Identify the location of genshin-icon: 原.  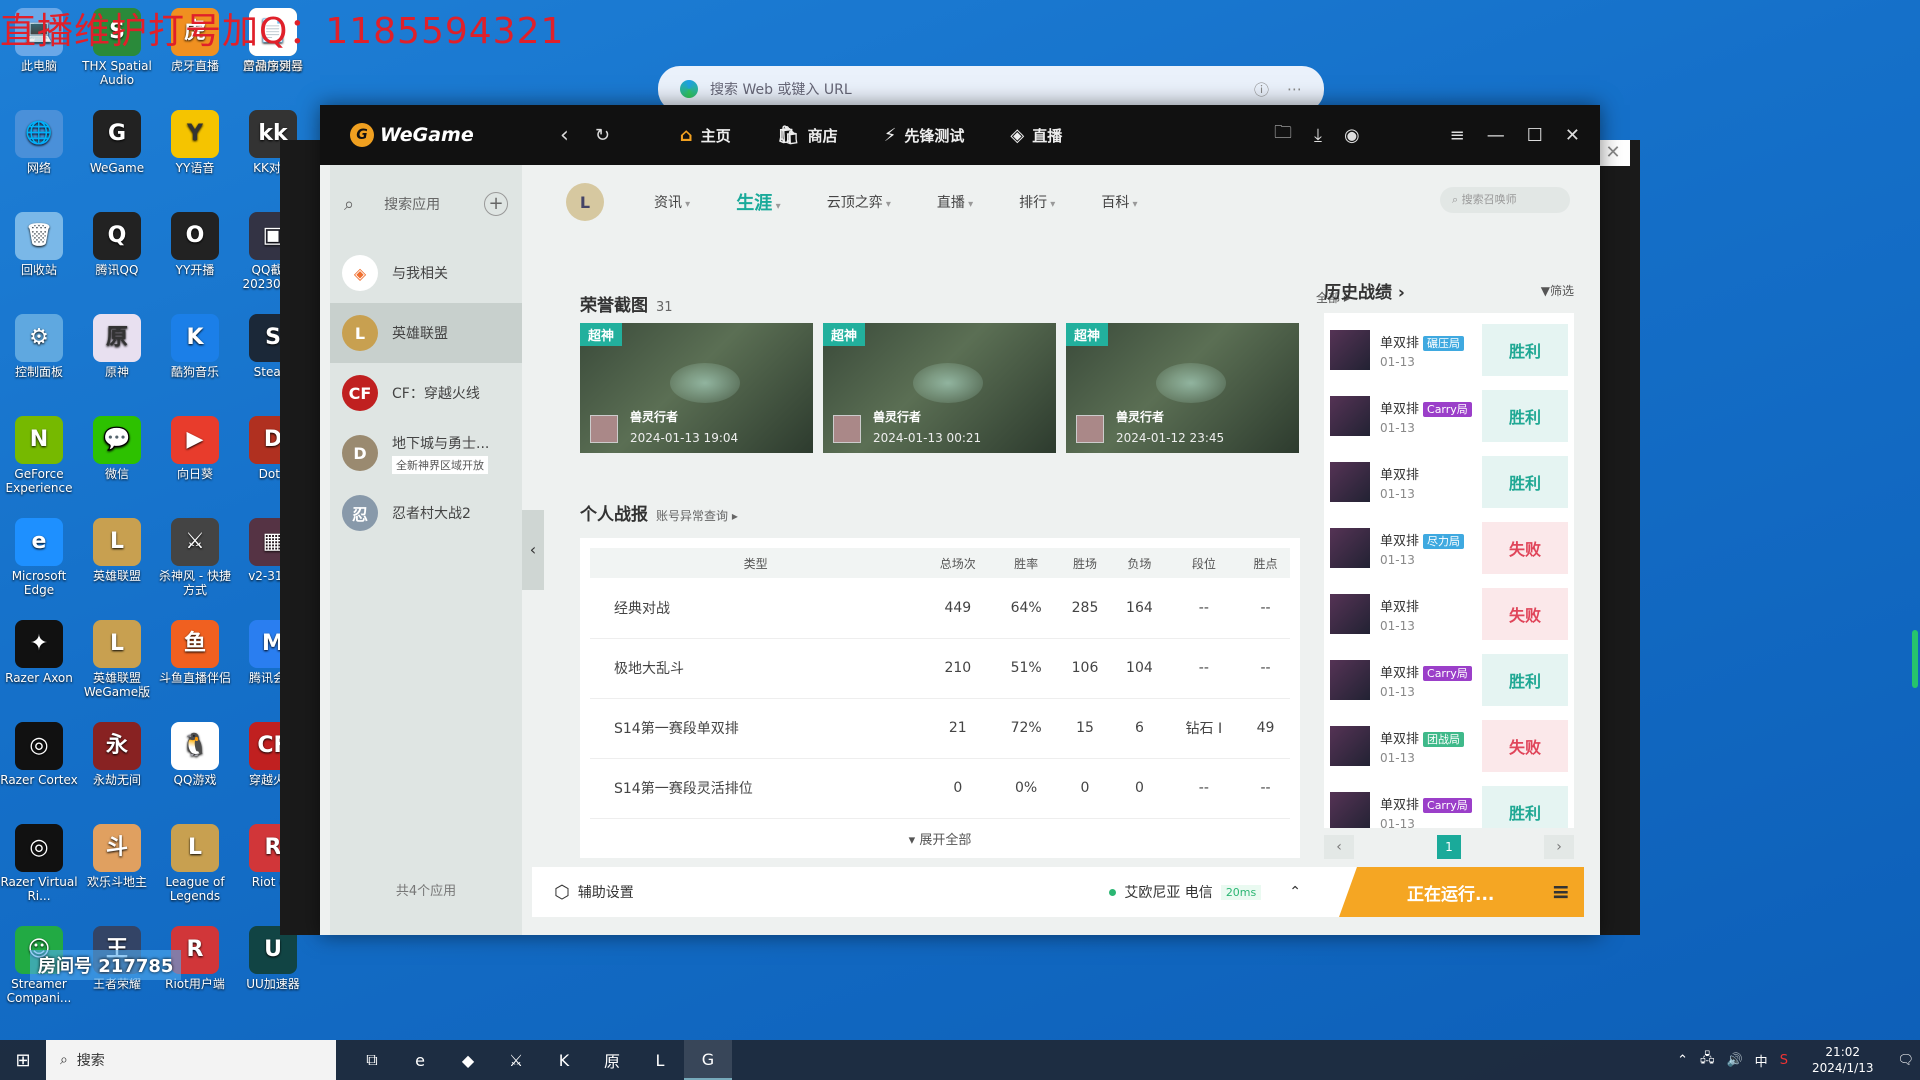
(612, 1060).